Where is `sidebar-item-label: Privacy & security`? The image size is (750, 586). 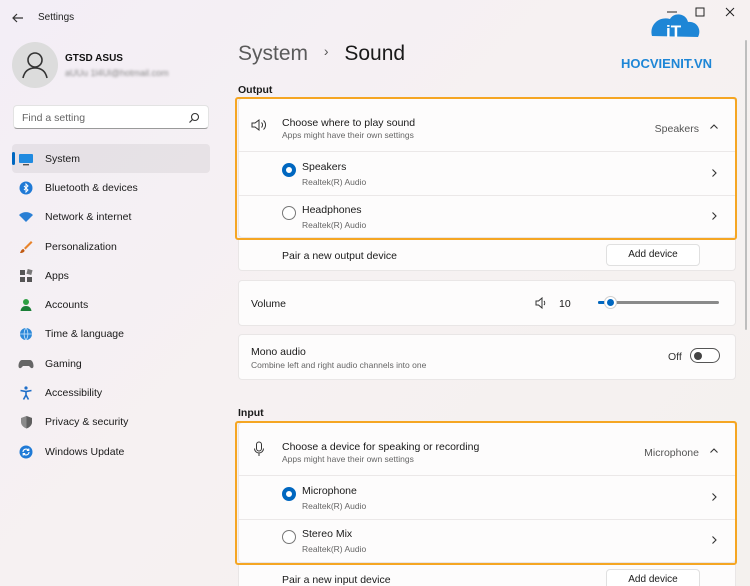 sidebar-item-label: Privacy & security is located at coordinates (87, 422).